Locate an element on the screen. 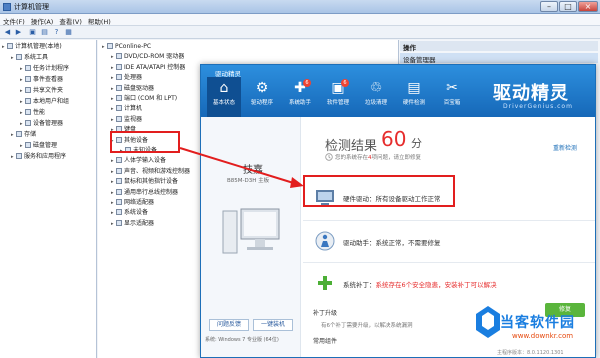  tree-item-label: 性能 is located at coordinates (39, 112).